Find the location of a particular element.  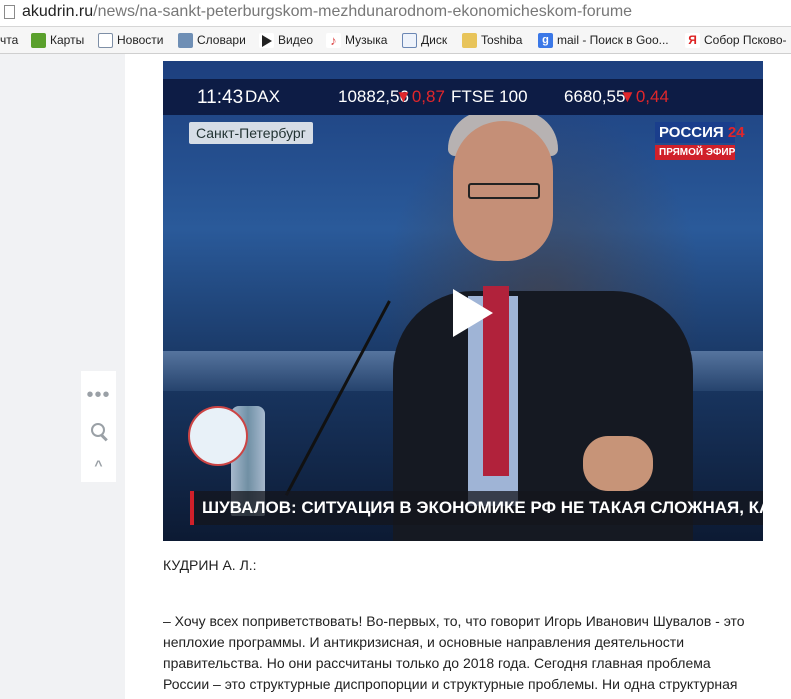

share-widget: ••• ^ is located at coordinates (98, 426).